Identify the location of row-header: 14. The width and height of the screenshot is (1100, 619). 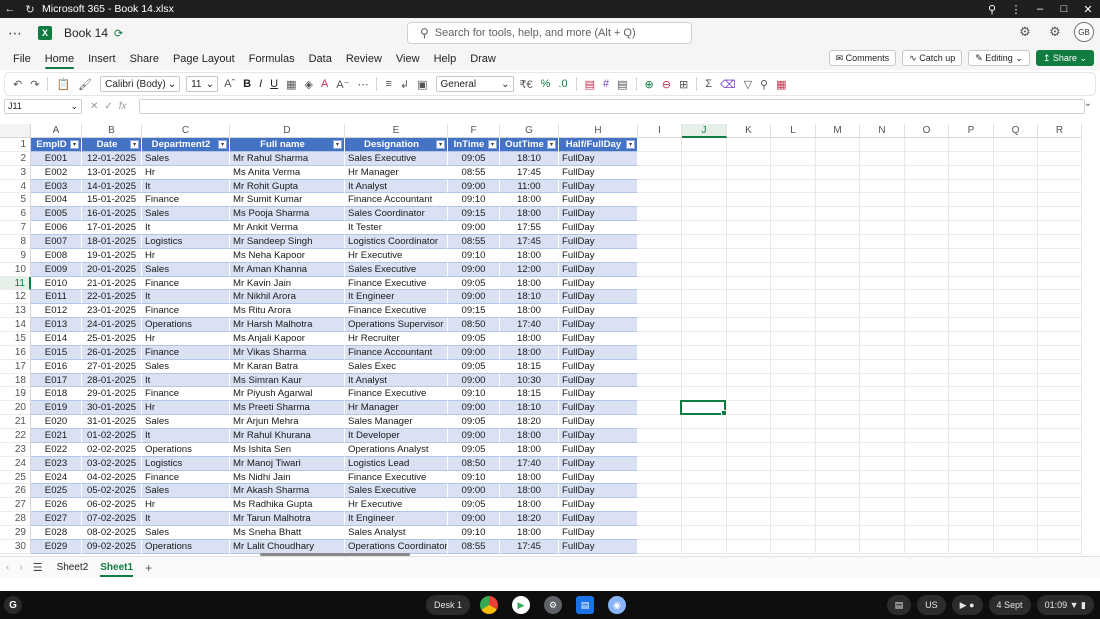
(15, 325).